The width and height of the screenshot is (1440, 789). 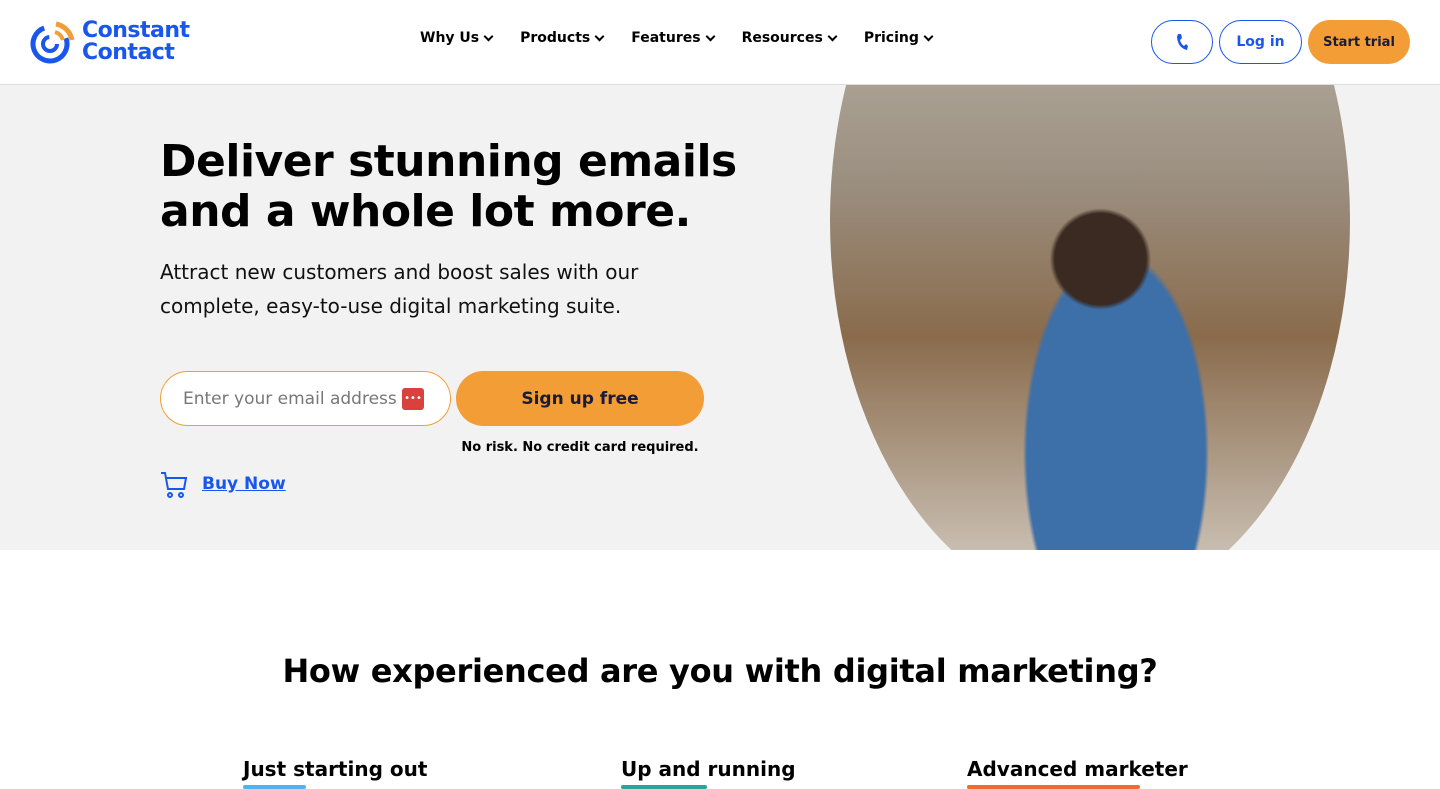 I want to click on phone-icon, so click(x=1182, y=42).